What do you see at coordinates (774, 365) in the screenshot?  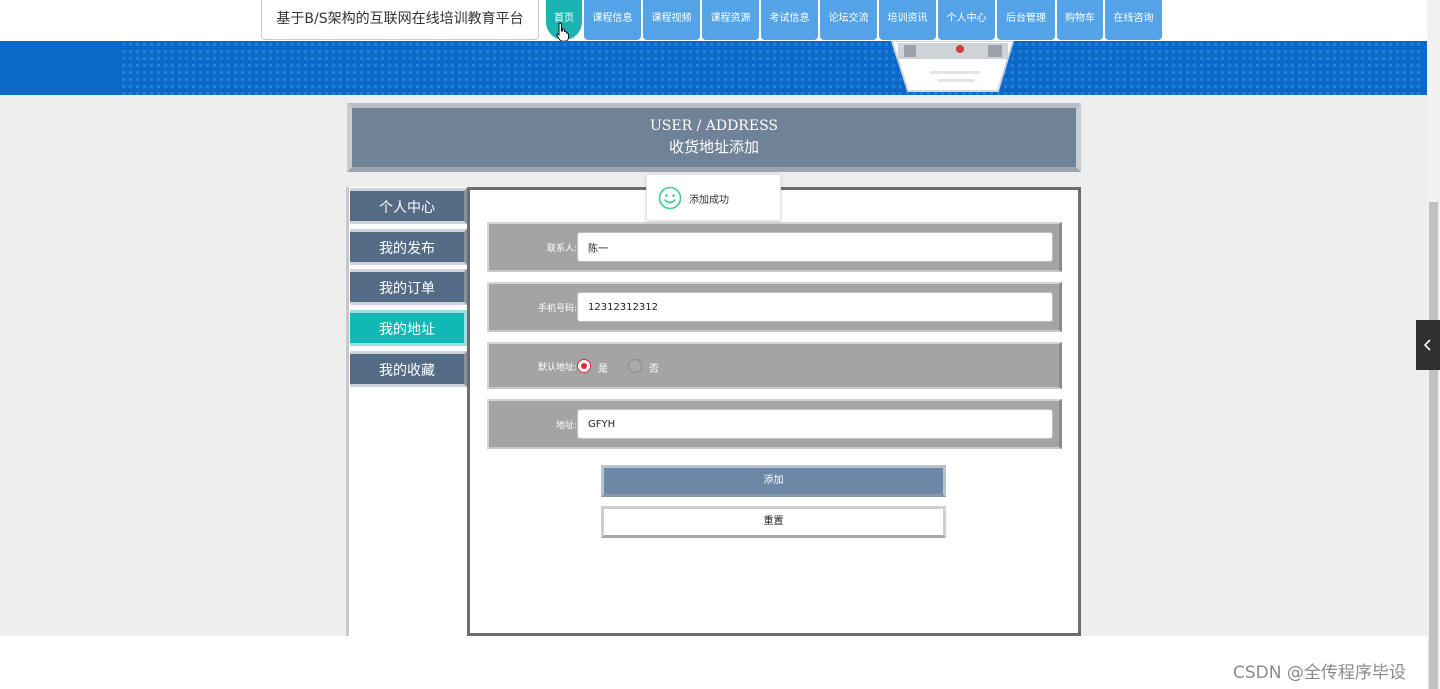 I see `default-address-row: 默认地址: 是 否` at bounding box center [774, 365].